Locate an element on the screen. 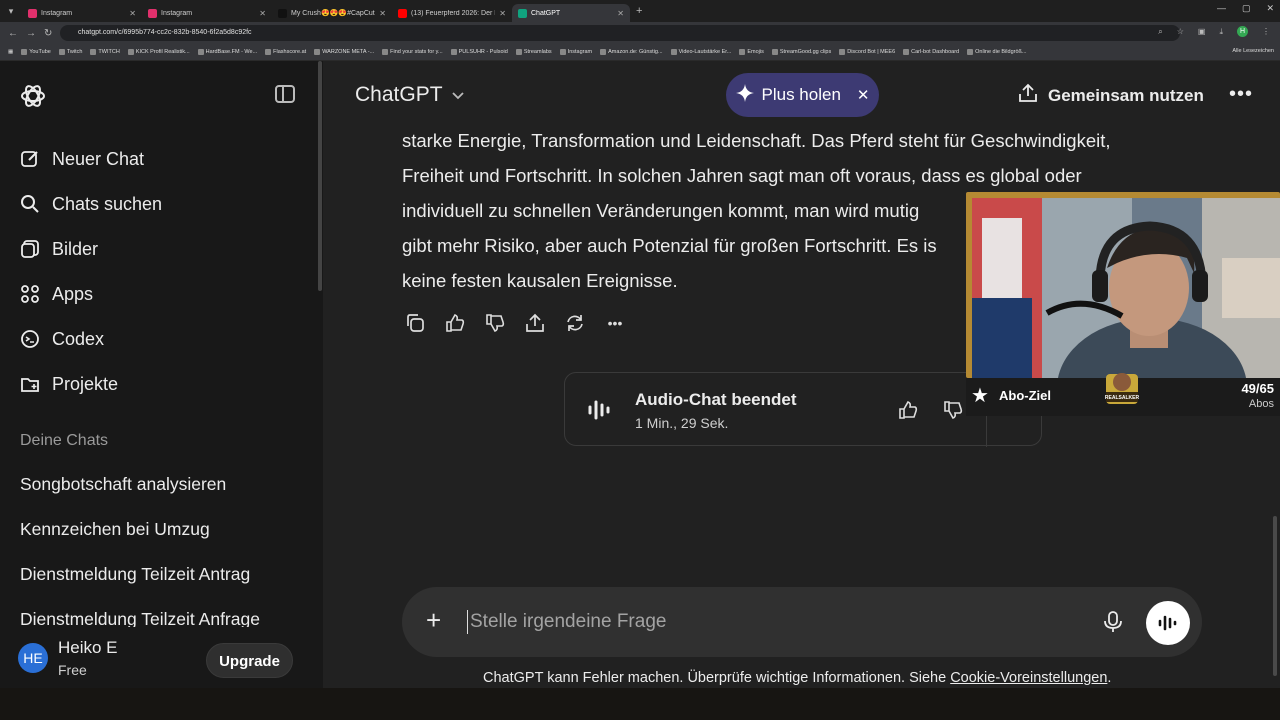  bookmark-item: Twitch is located at coordinates (70, 52).